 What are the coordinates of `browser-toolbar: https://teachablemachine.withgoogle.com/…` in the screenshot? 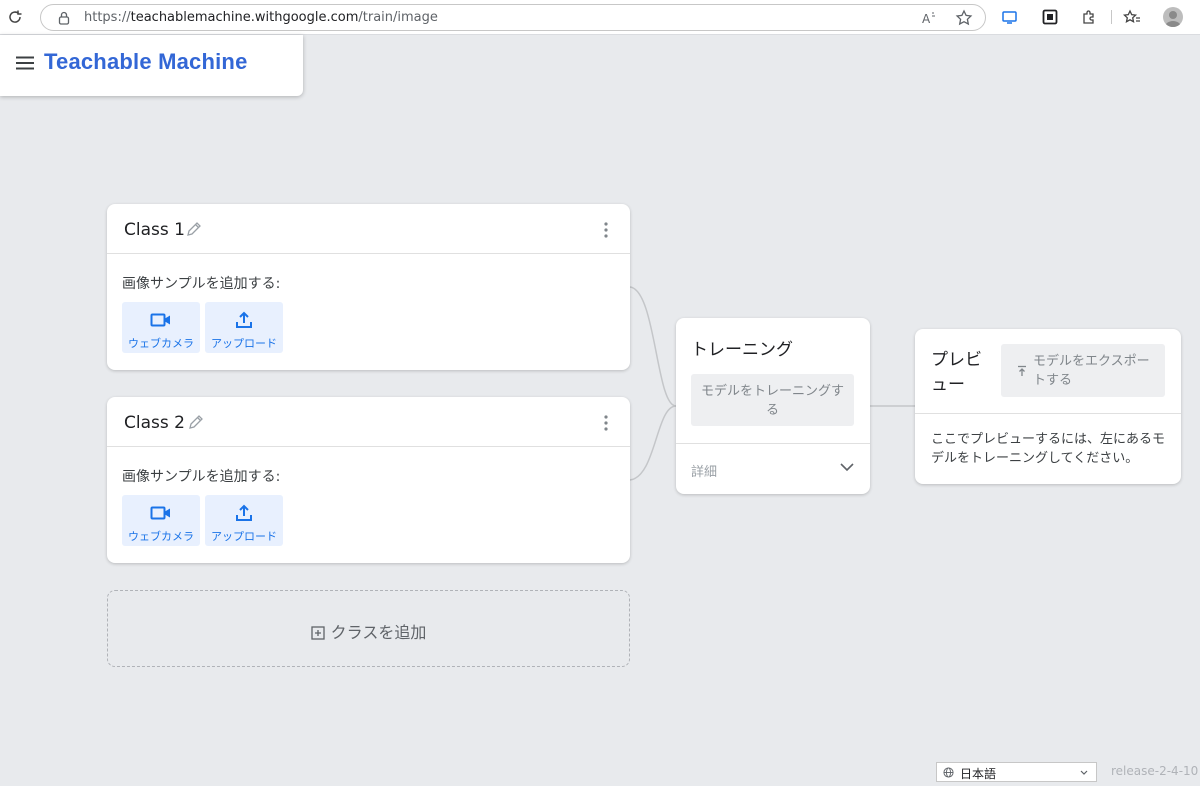 It's located at (600, 17).